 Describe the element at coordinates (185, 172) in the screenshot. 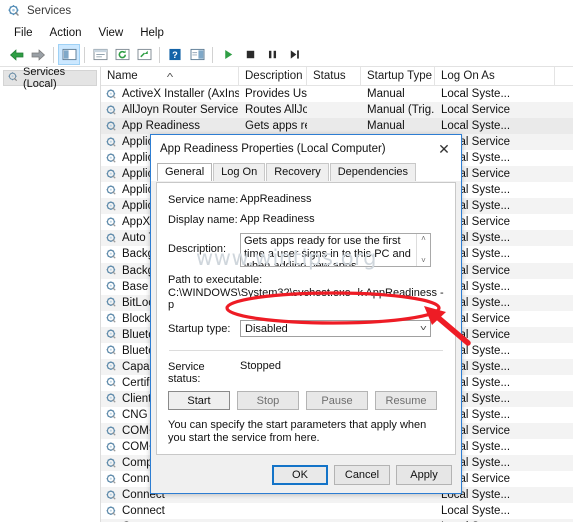

I see `tab-general: General` at that location.